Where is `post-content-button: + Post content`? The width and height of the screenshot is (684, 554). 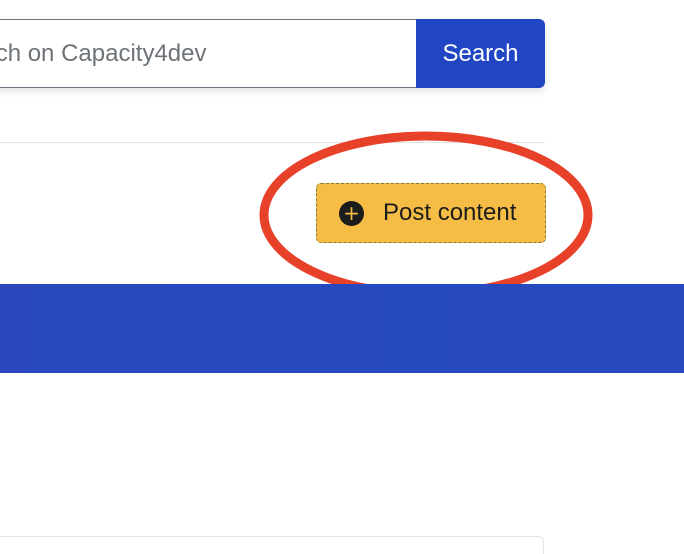 post-content-button: + Post content is located at coordinates (431, 213).